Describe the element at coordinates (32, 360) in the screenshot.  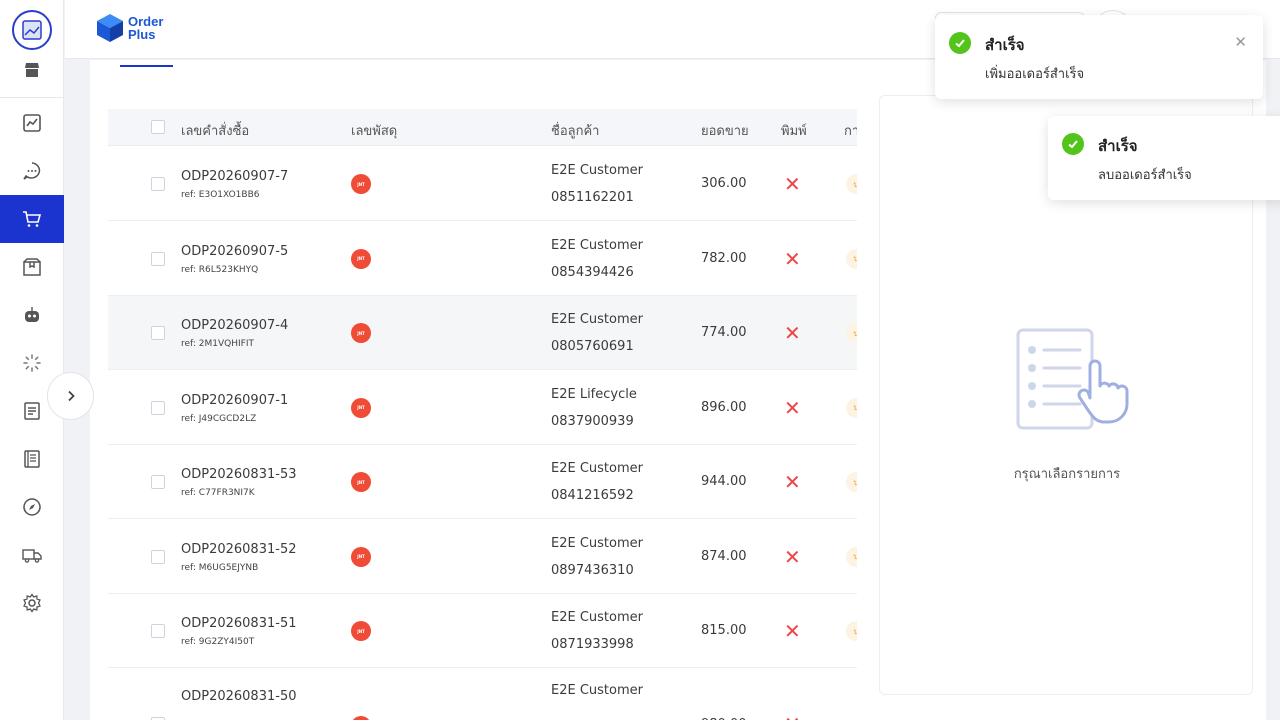
I see `sidebar` at that location.